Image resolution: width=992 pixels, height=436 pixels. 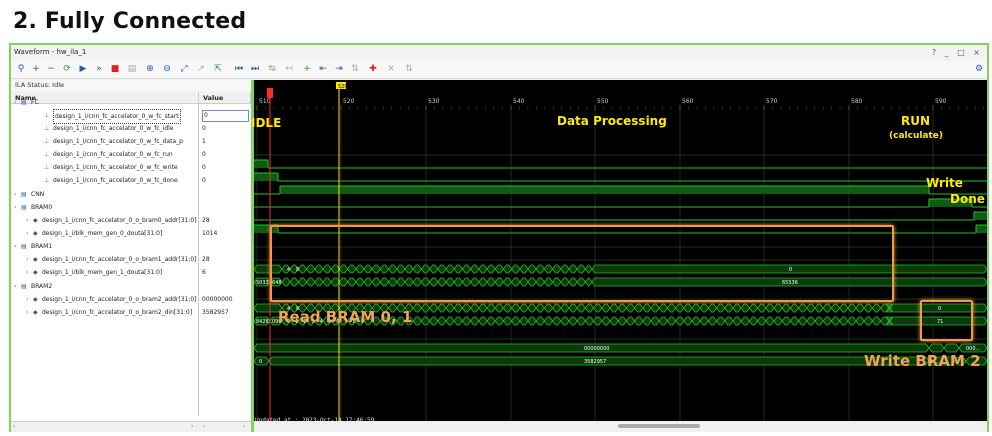 I want to click on fit-marker-icon: ⇅, so click(x=409, y=69).